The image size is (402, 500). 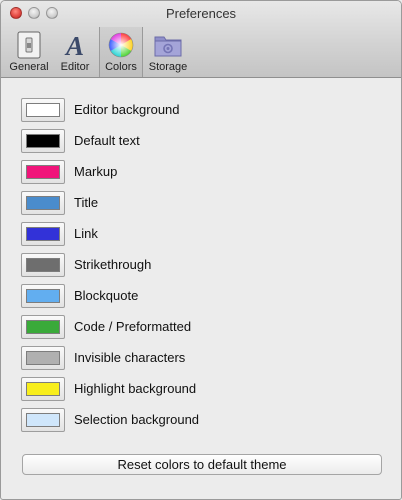 What do you see at coordinates (133, 326) in the screenshot?
I see `color-setting-label: Code / Preformatted` at bounding box center [133, 326].